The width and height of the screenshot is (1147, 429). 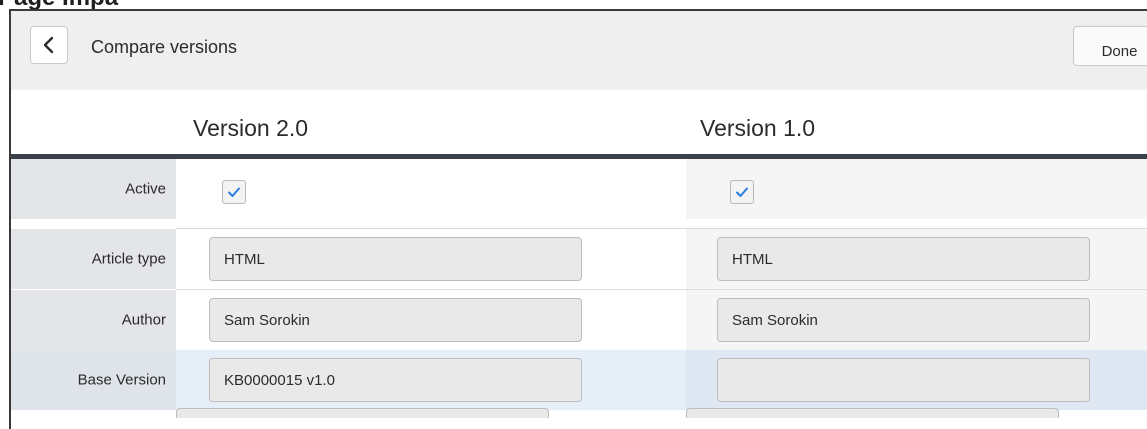 I want to click on next-row-field-right, so click(x=872, y=413).